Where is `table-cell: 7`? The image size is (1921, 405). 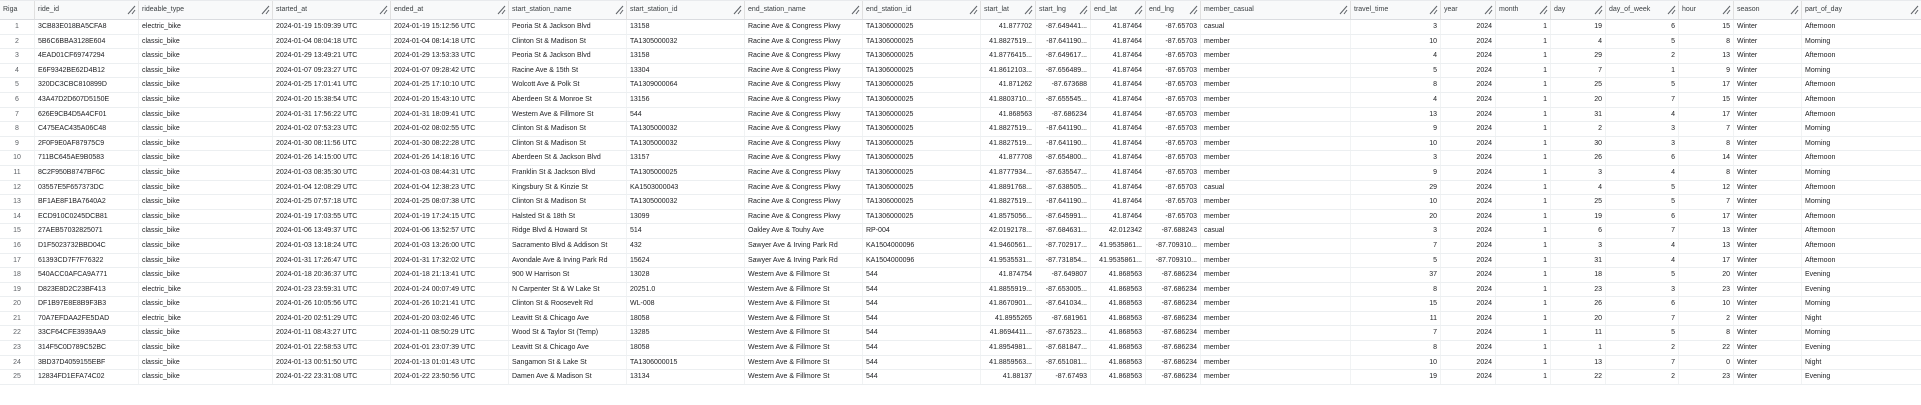
table-cell: 7 is located at coordinates (1642, 231).